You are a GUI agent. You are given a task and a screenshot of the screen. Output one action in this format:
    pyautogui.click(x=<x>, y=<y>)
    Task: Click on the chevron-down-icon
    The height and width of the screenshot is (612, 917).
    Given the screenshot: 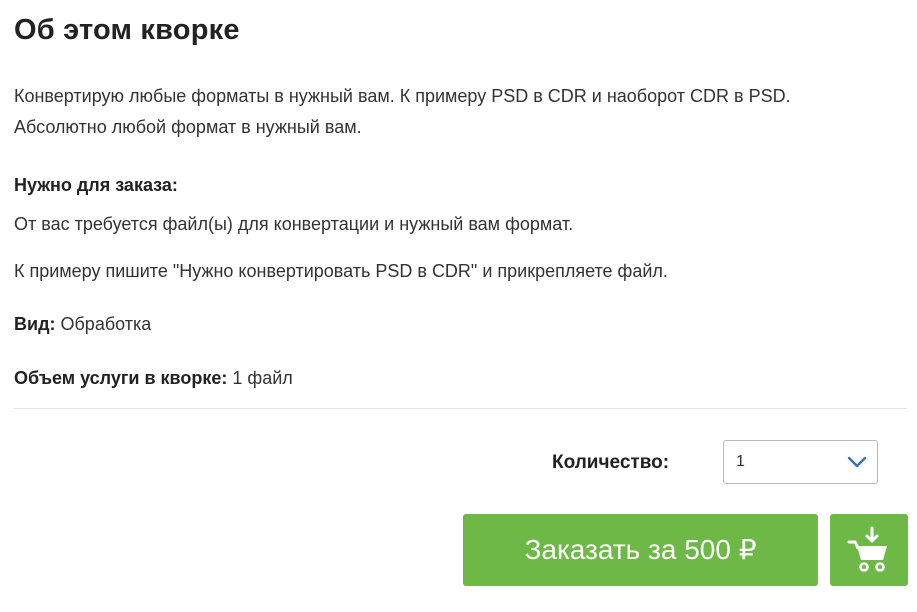 What is the action you would take?
    pyautogui.click(x=857, y=462)
    